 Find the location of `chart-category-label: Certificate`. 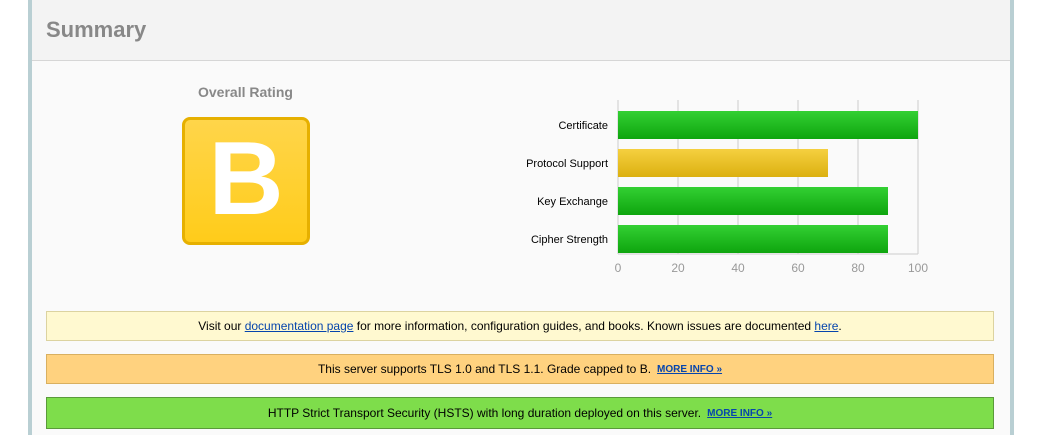

chart-category-label: Certificate is located at coordinates (583, 126).